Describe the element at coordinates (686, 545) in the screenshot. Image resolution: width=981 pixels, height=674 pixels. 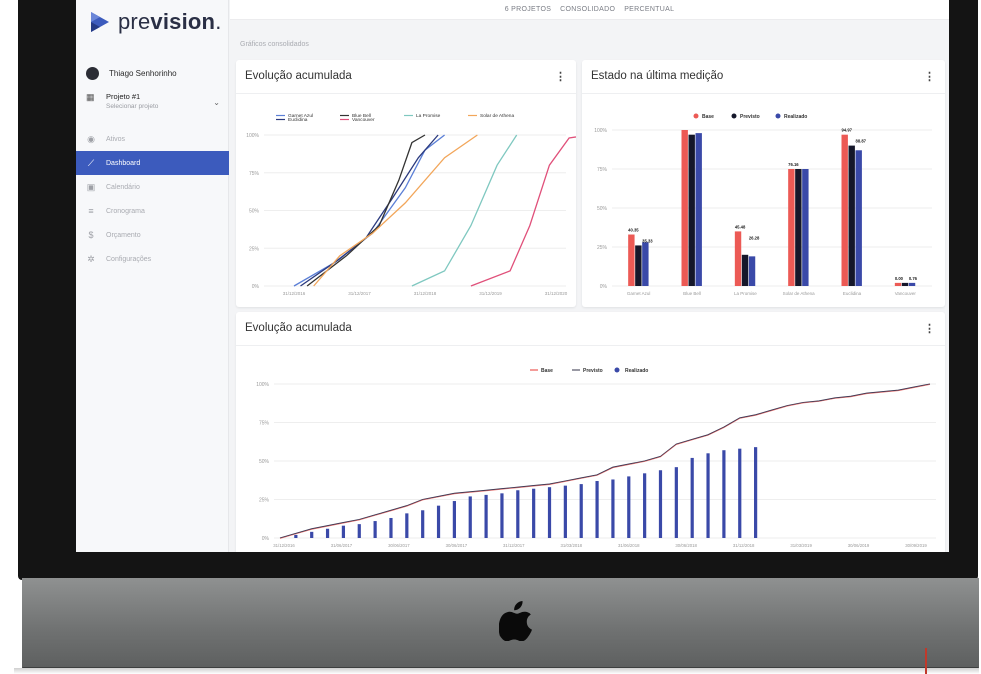
I see `x-tick-label: 30/06/2018` at that location.